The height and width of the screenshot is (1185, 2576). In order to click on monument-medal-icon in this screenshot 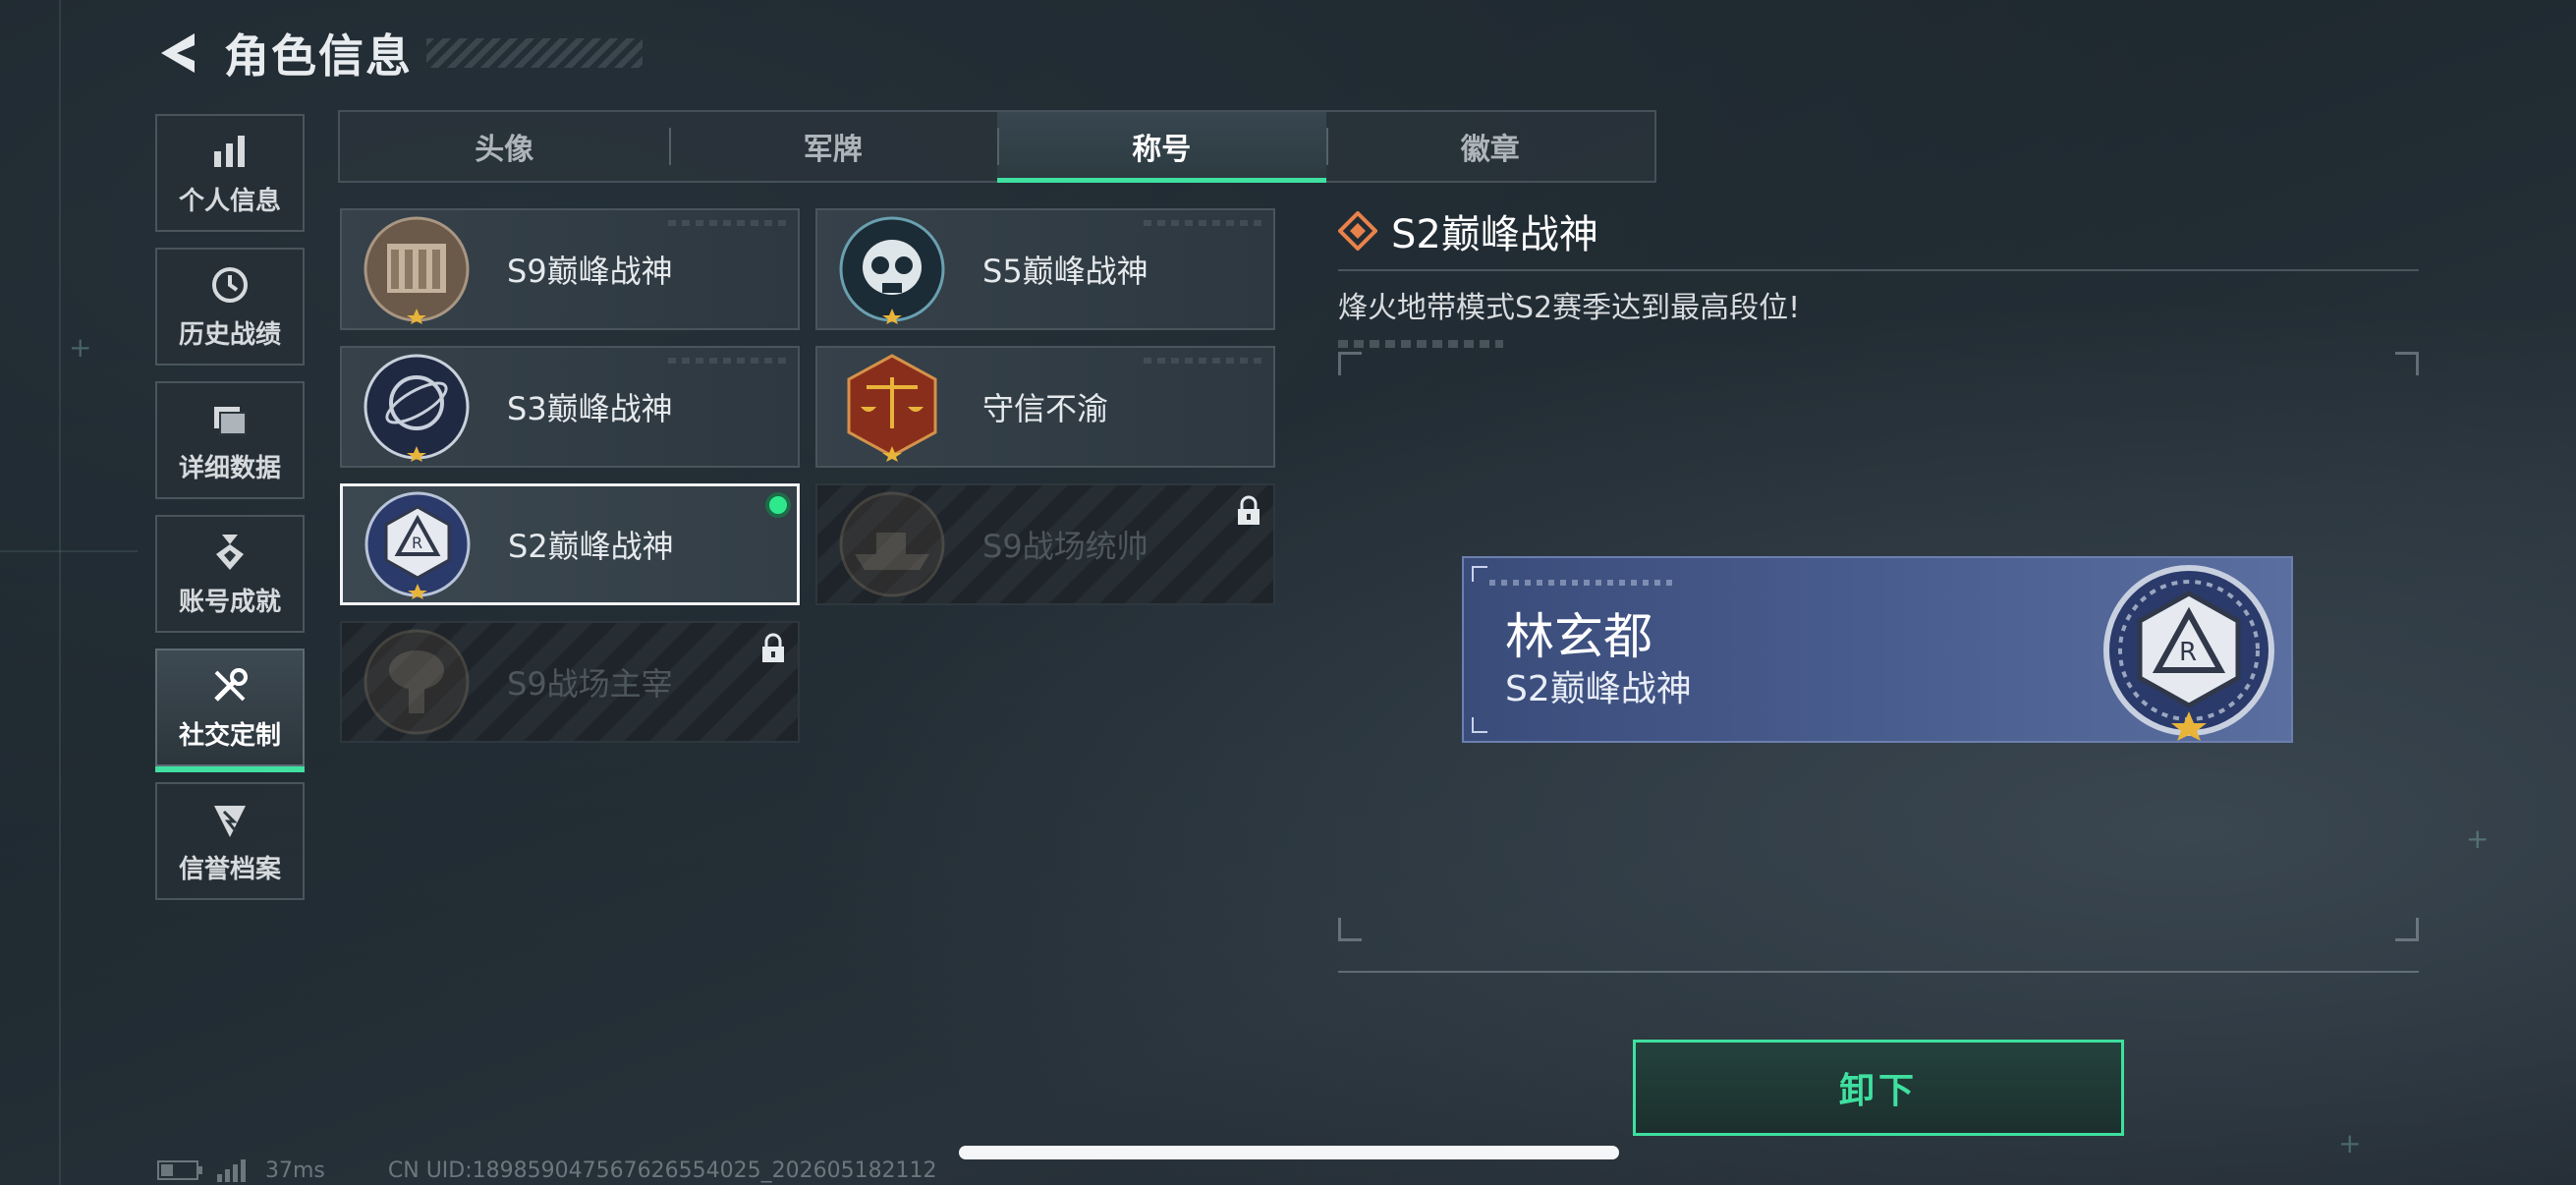, I will do `click(417, 270)`.